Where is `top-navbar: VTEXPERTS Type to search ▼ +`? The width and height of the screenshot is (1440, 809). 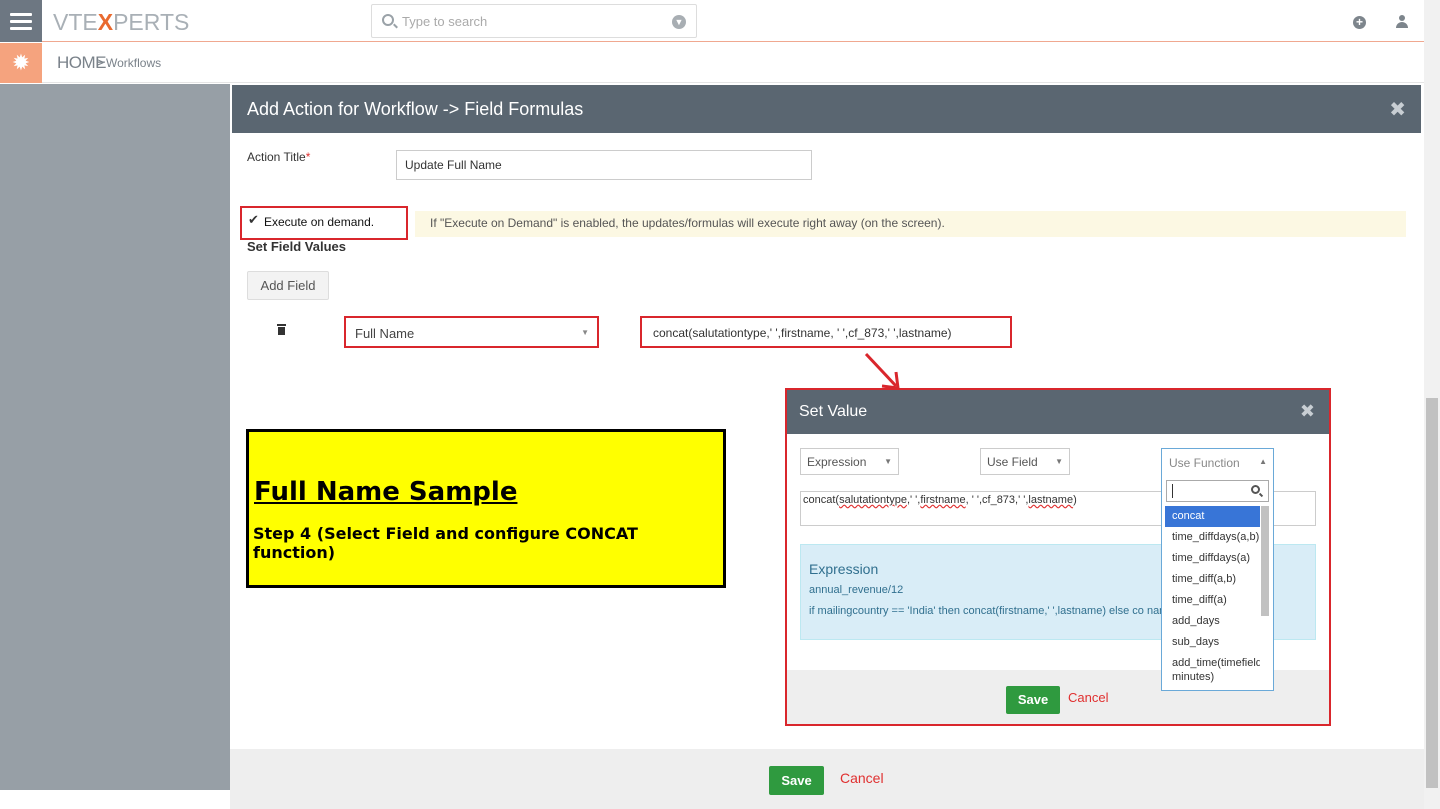
top-navbar: VTEXPERTS Type to search ▼ + is located at coordinates (712, 21).